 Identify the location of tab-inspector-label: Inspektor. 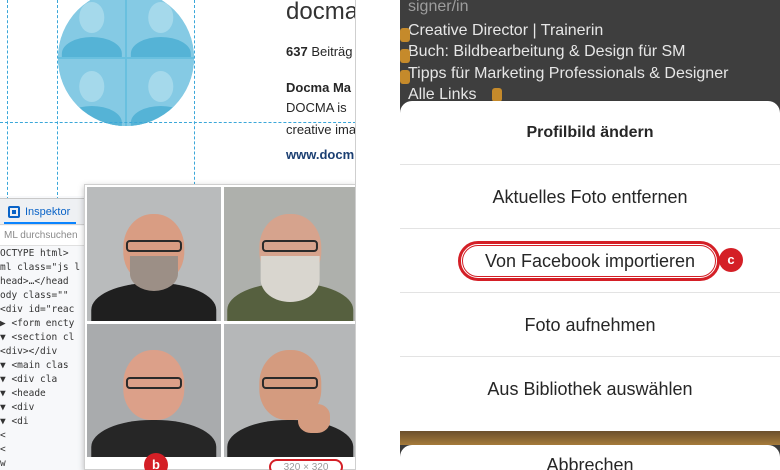
(48, 212).